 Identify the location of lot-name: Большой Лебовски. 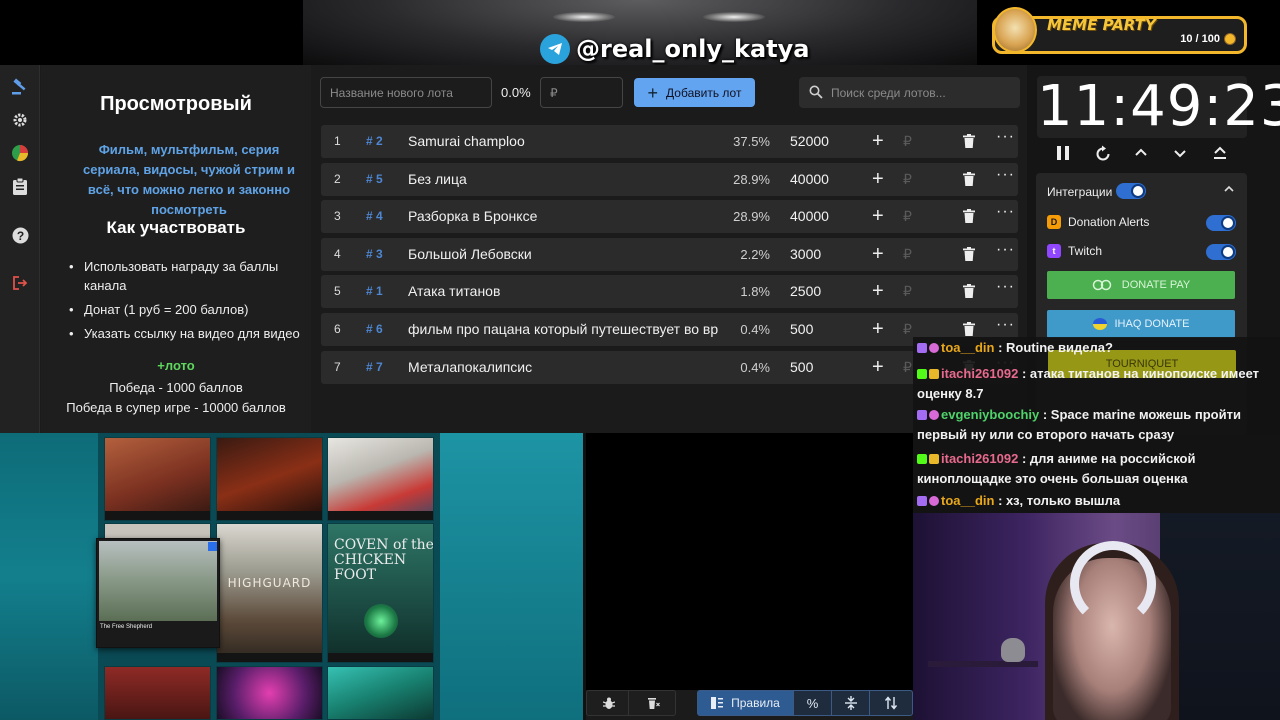
(564, 254).